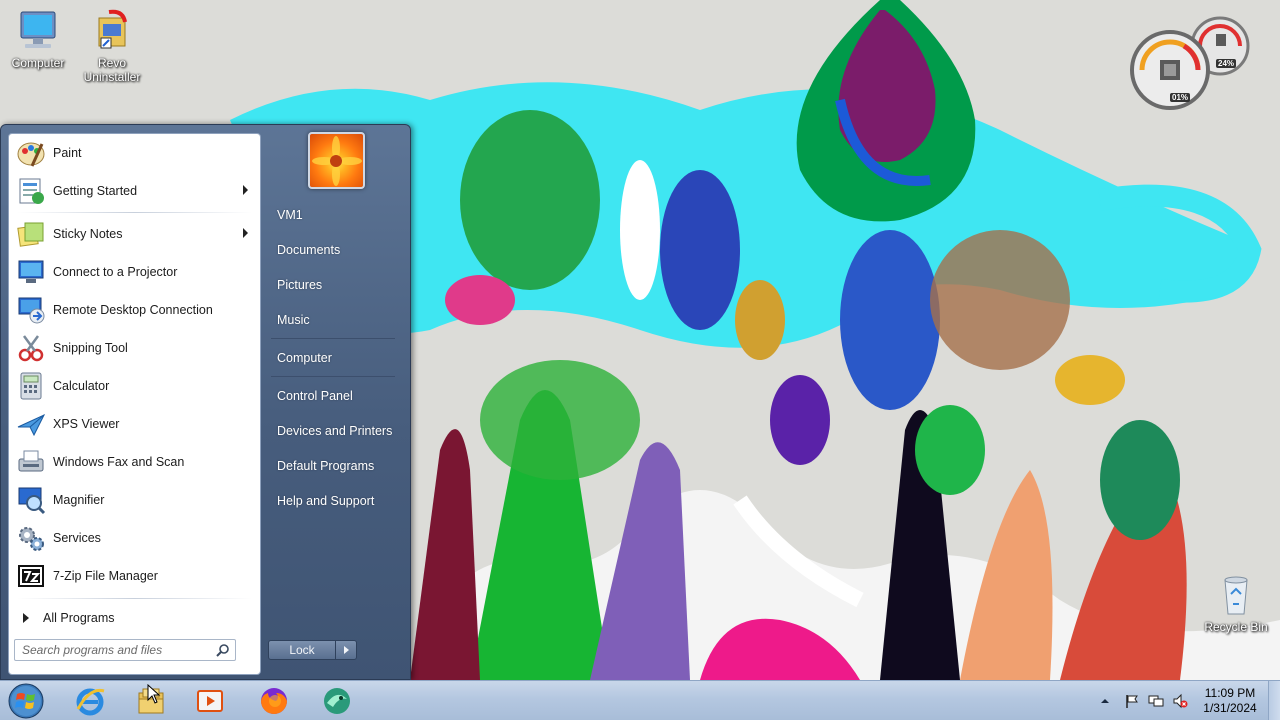 This screenshot has width=1280, height=720. What do you see at coordinates (134, 576) in the screenshot?
I see `program-7-zip-file-manager: 7-Zip File Manager` at bounding box center [134, 576].